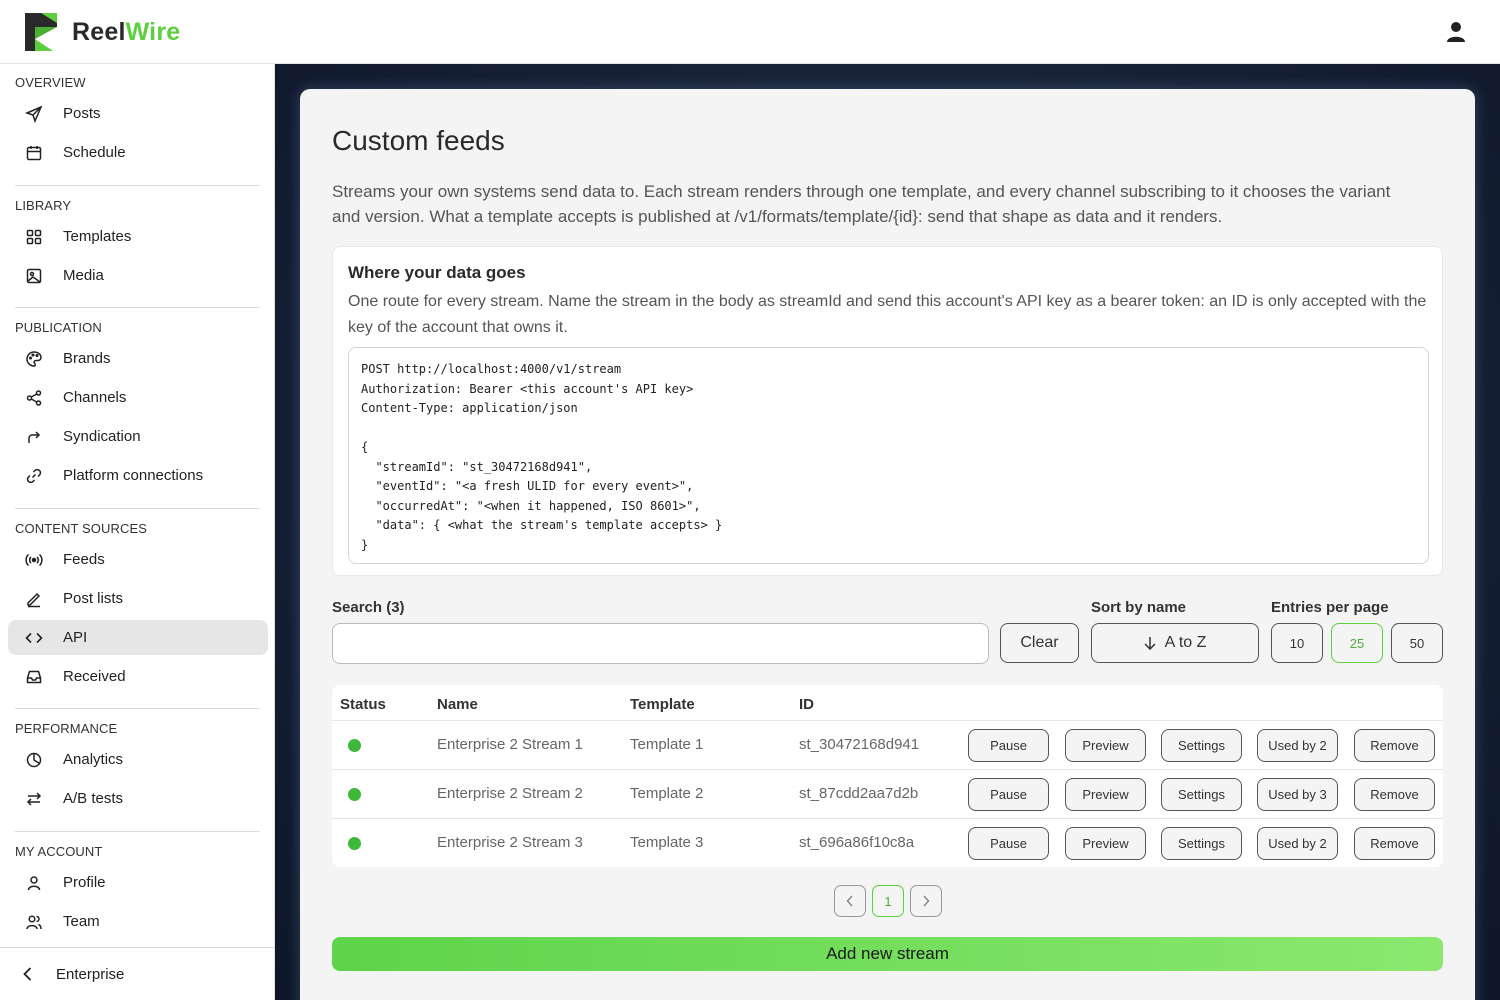 This screenshot has height=1000, width=1500. What do you see at coordinates (138, 559) in the screenshot?
I see `sidebar-item-feeds: Feeds` at bounding box center [138, 559].